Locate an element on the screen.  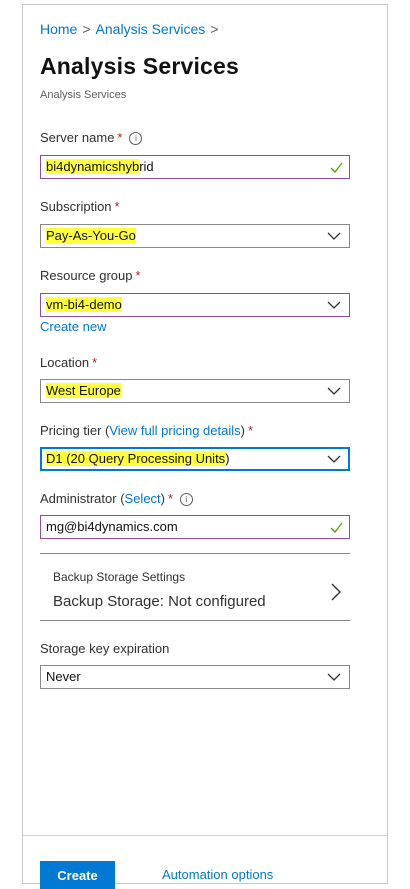
pricing-tier-select: D1 (20 Query Processing Units) is located at coordinates (195, 459).